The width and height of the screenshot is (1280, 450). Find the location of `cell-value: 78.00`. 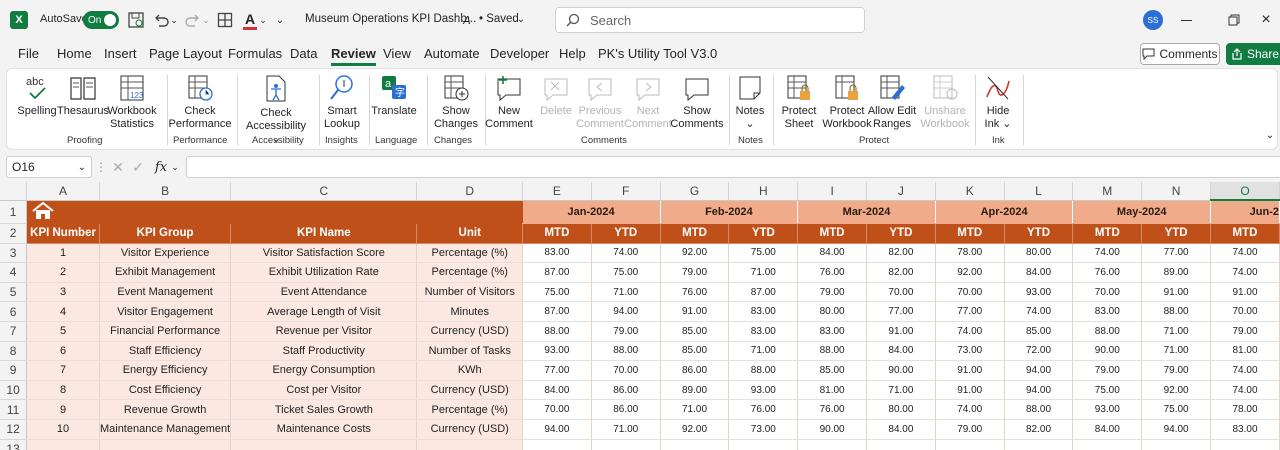

cell-value: 78.00 is located at coordinates (1245, 409).